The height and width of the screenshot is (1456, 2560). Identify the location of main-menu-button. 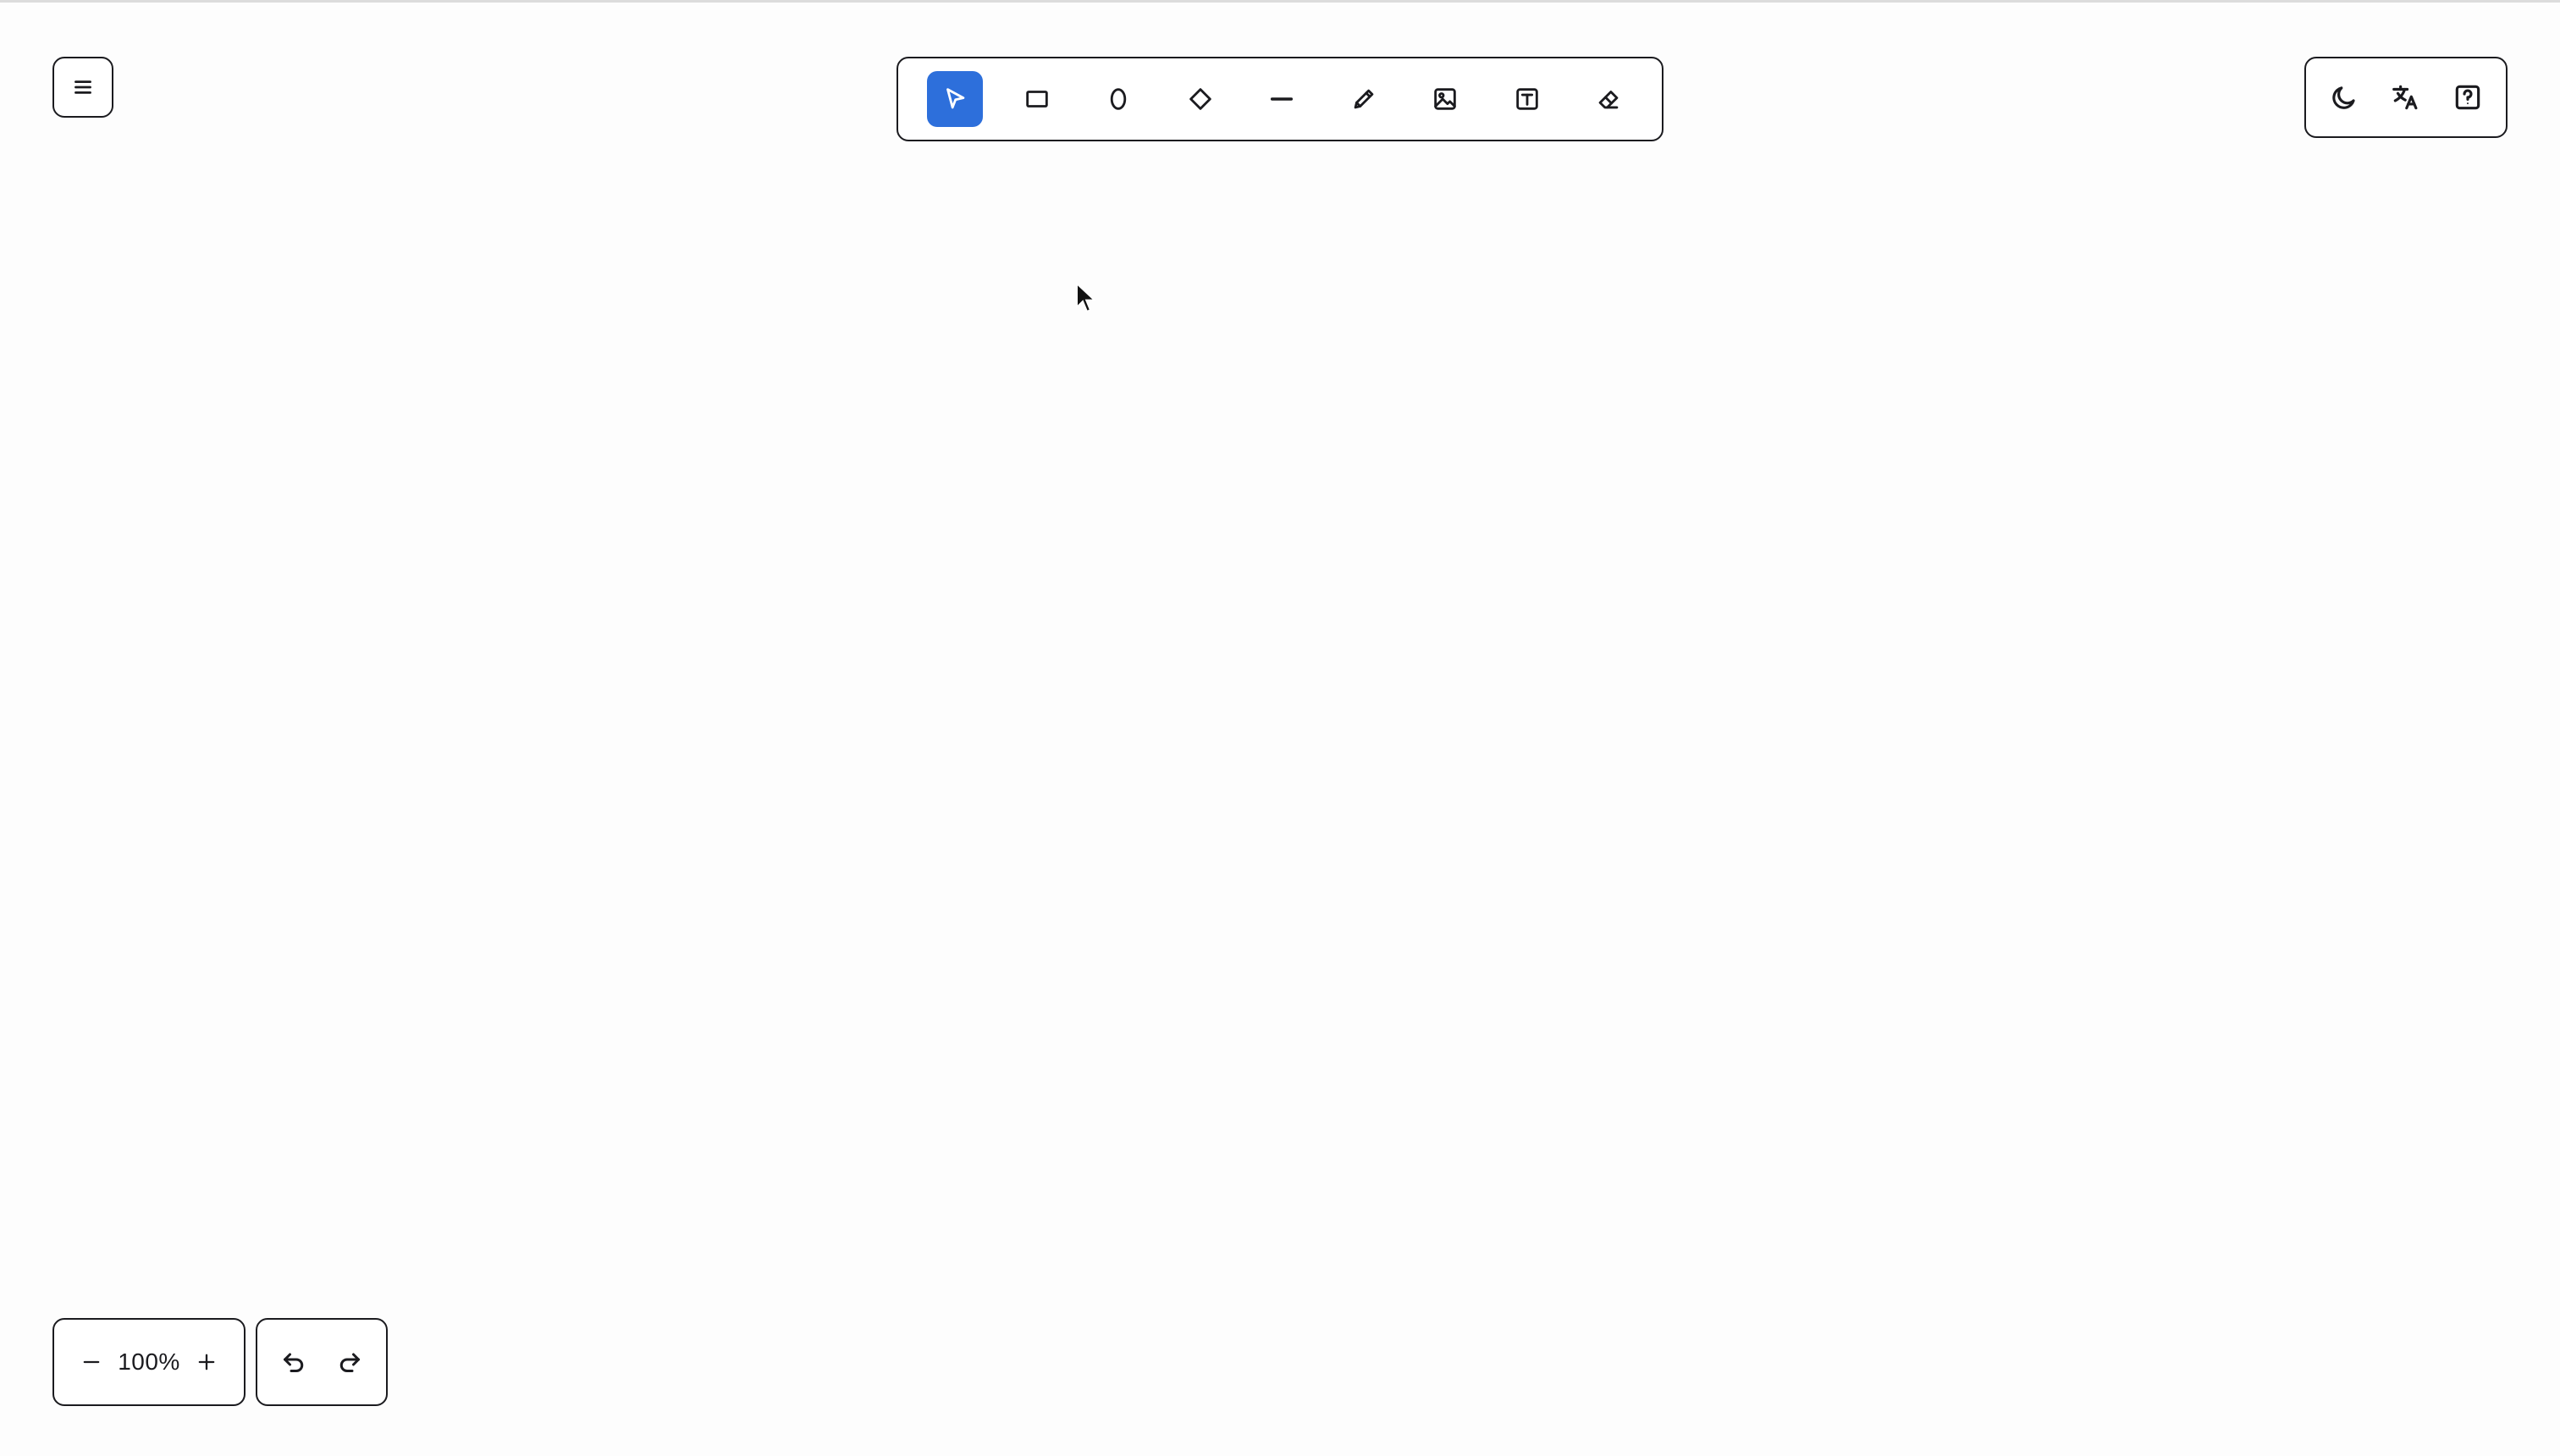
(82, 87).